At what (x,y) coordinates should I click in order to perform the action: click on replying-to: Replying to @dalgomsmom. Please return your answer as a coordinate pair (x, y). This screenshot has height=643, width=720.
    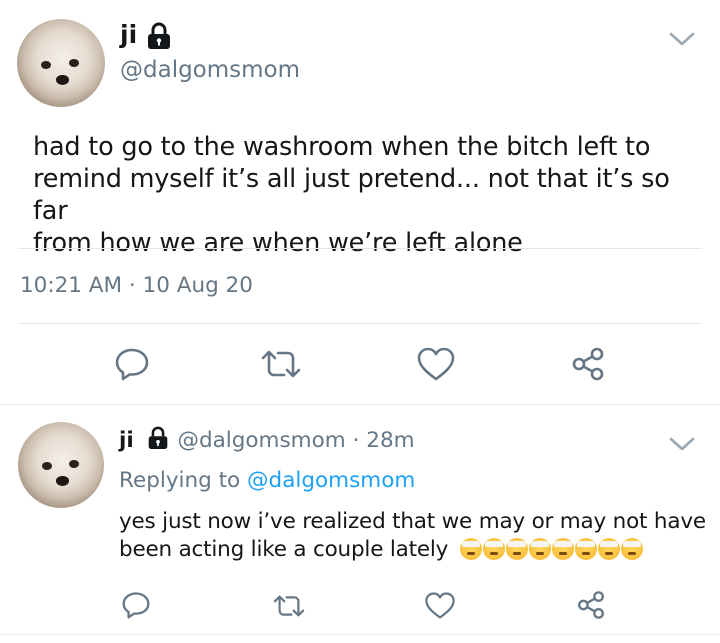
    Looking at the image, I should click on (267, 481).